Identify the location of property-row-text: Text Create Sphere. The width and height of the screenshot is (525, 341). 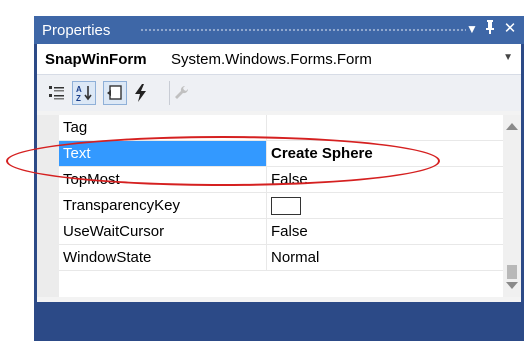
(281, 154).